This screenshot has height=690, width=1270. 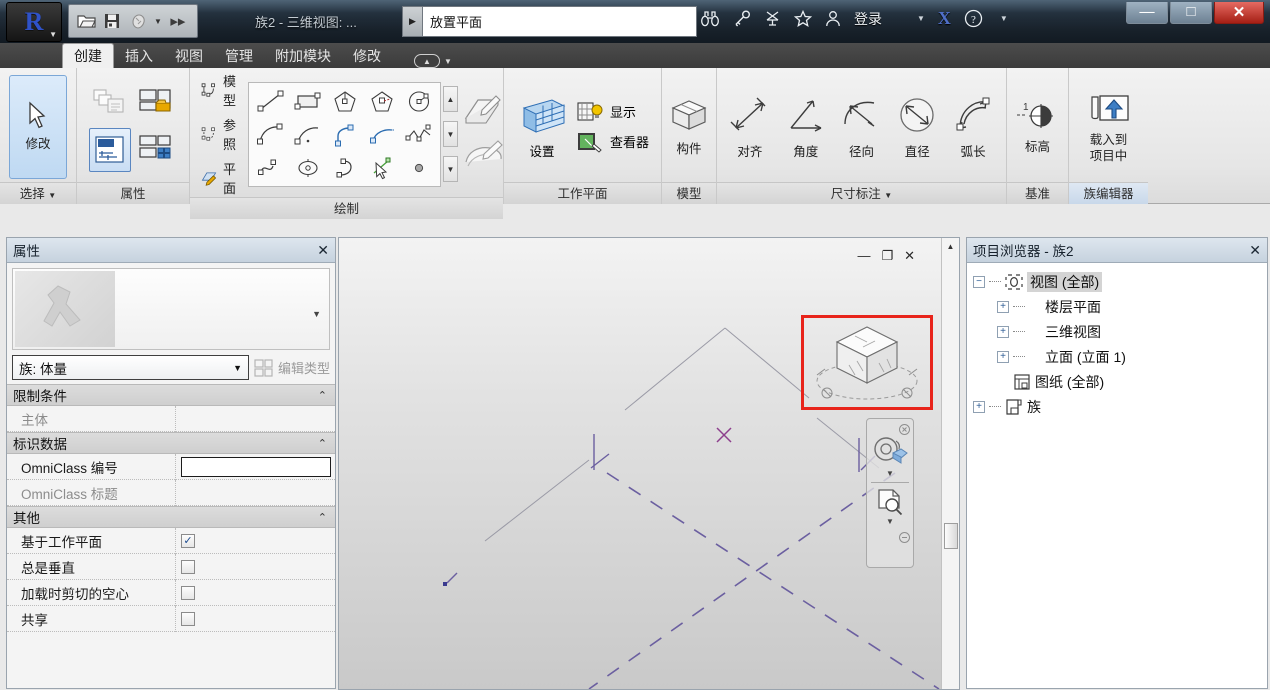 What do you see at coordinates (188, 592) in the screenshot?
I see `cut-with-voids-checkbox` at bounding box center [188, 592].